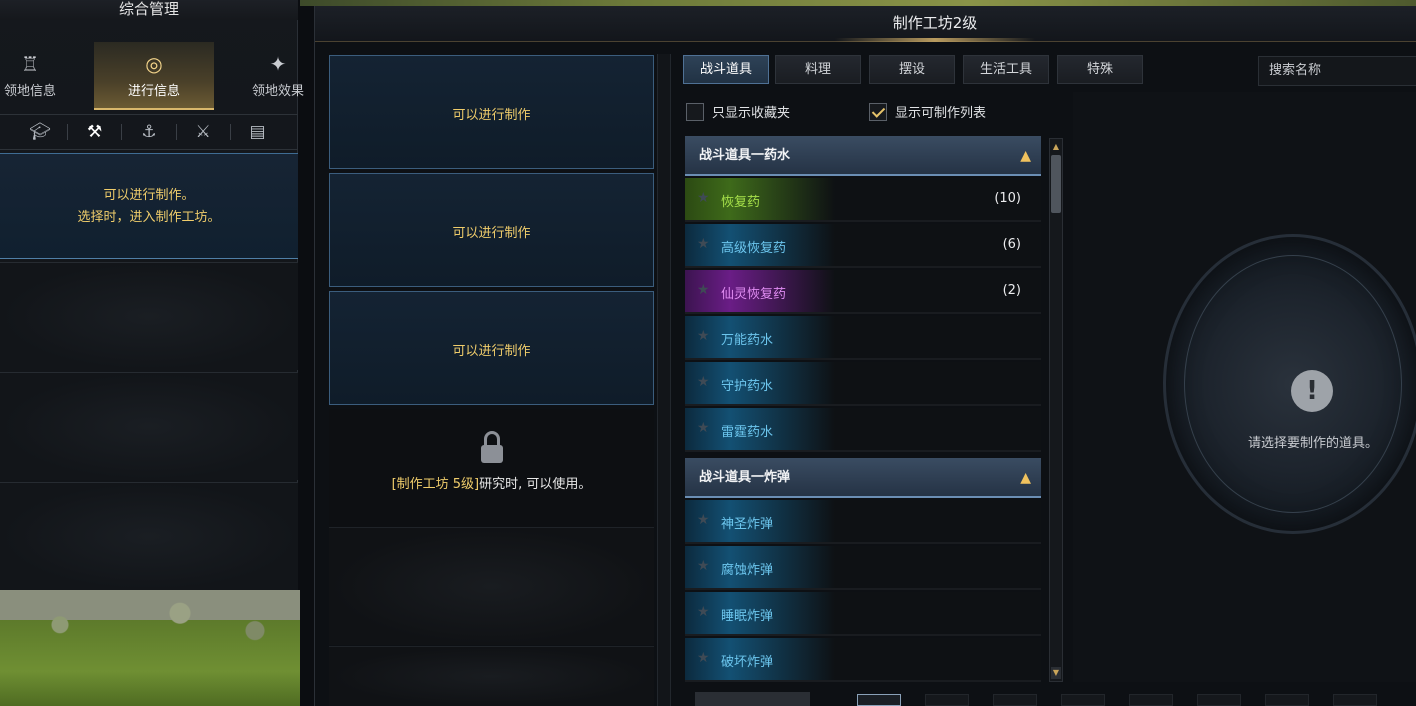  I want to click on facility-icon-bar: 🎓︎ ⚒ ⚓ ⚔ ▤, so click(149, 132).